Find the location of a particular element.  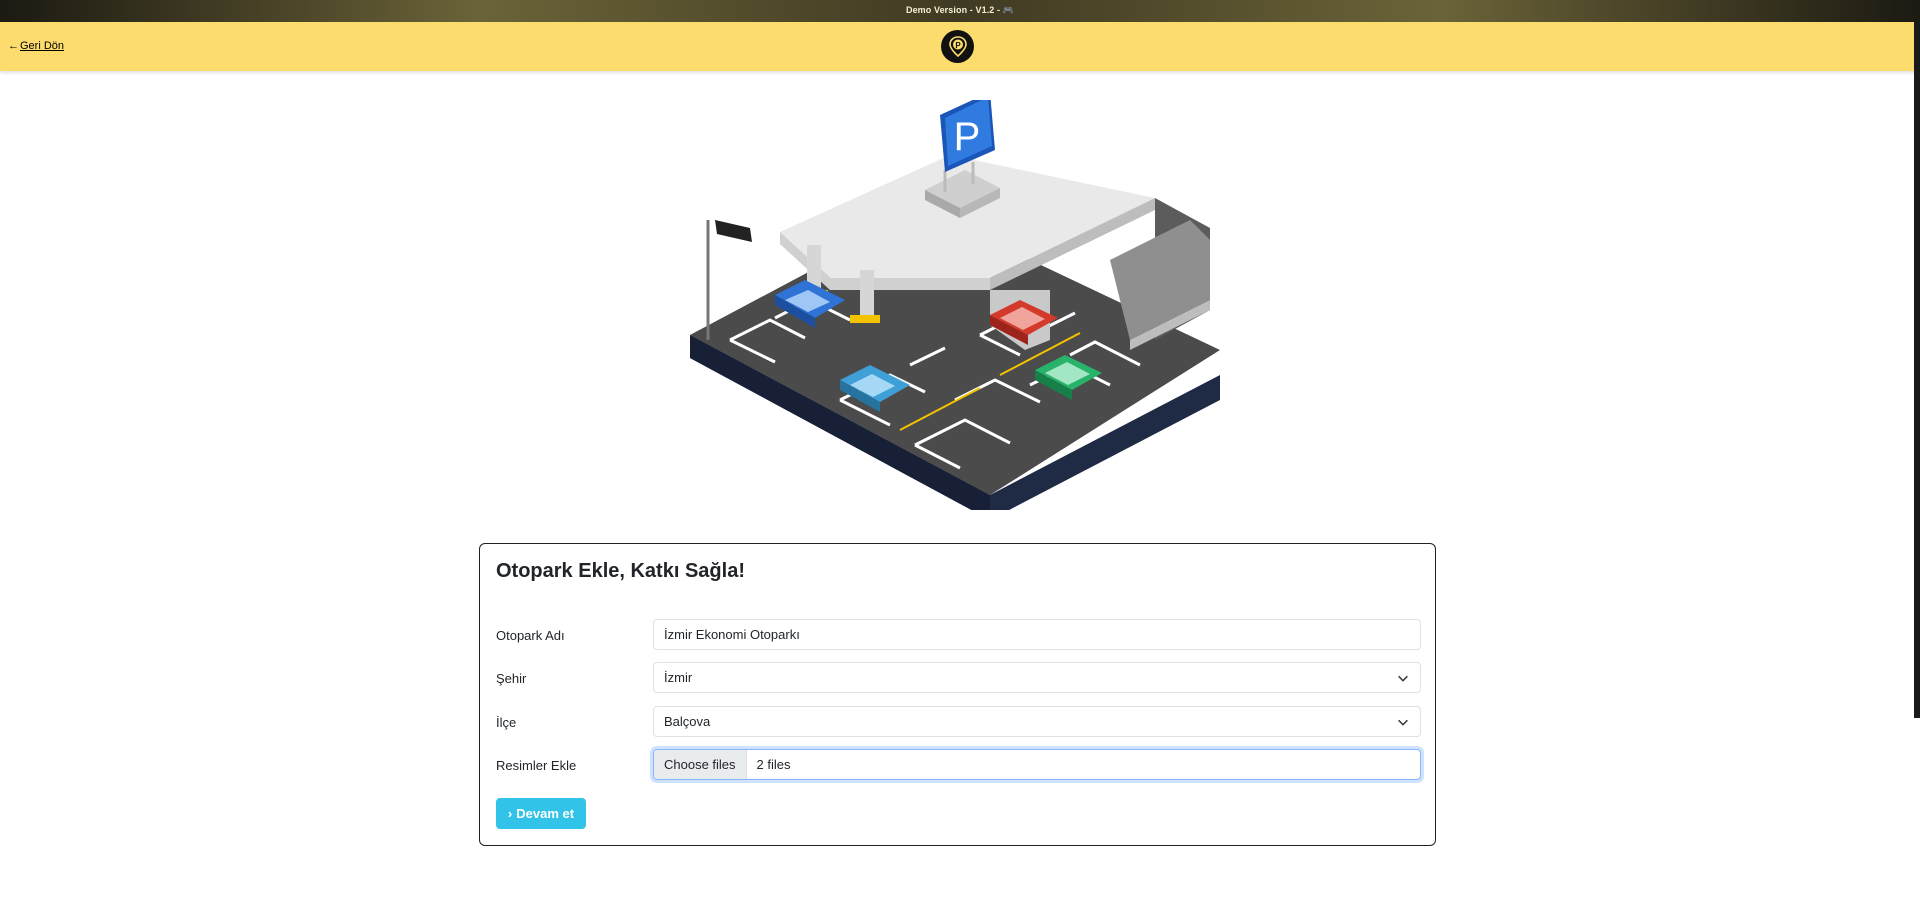

scrollbar is located at coordinates (1917, 370).